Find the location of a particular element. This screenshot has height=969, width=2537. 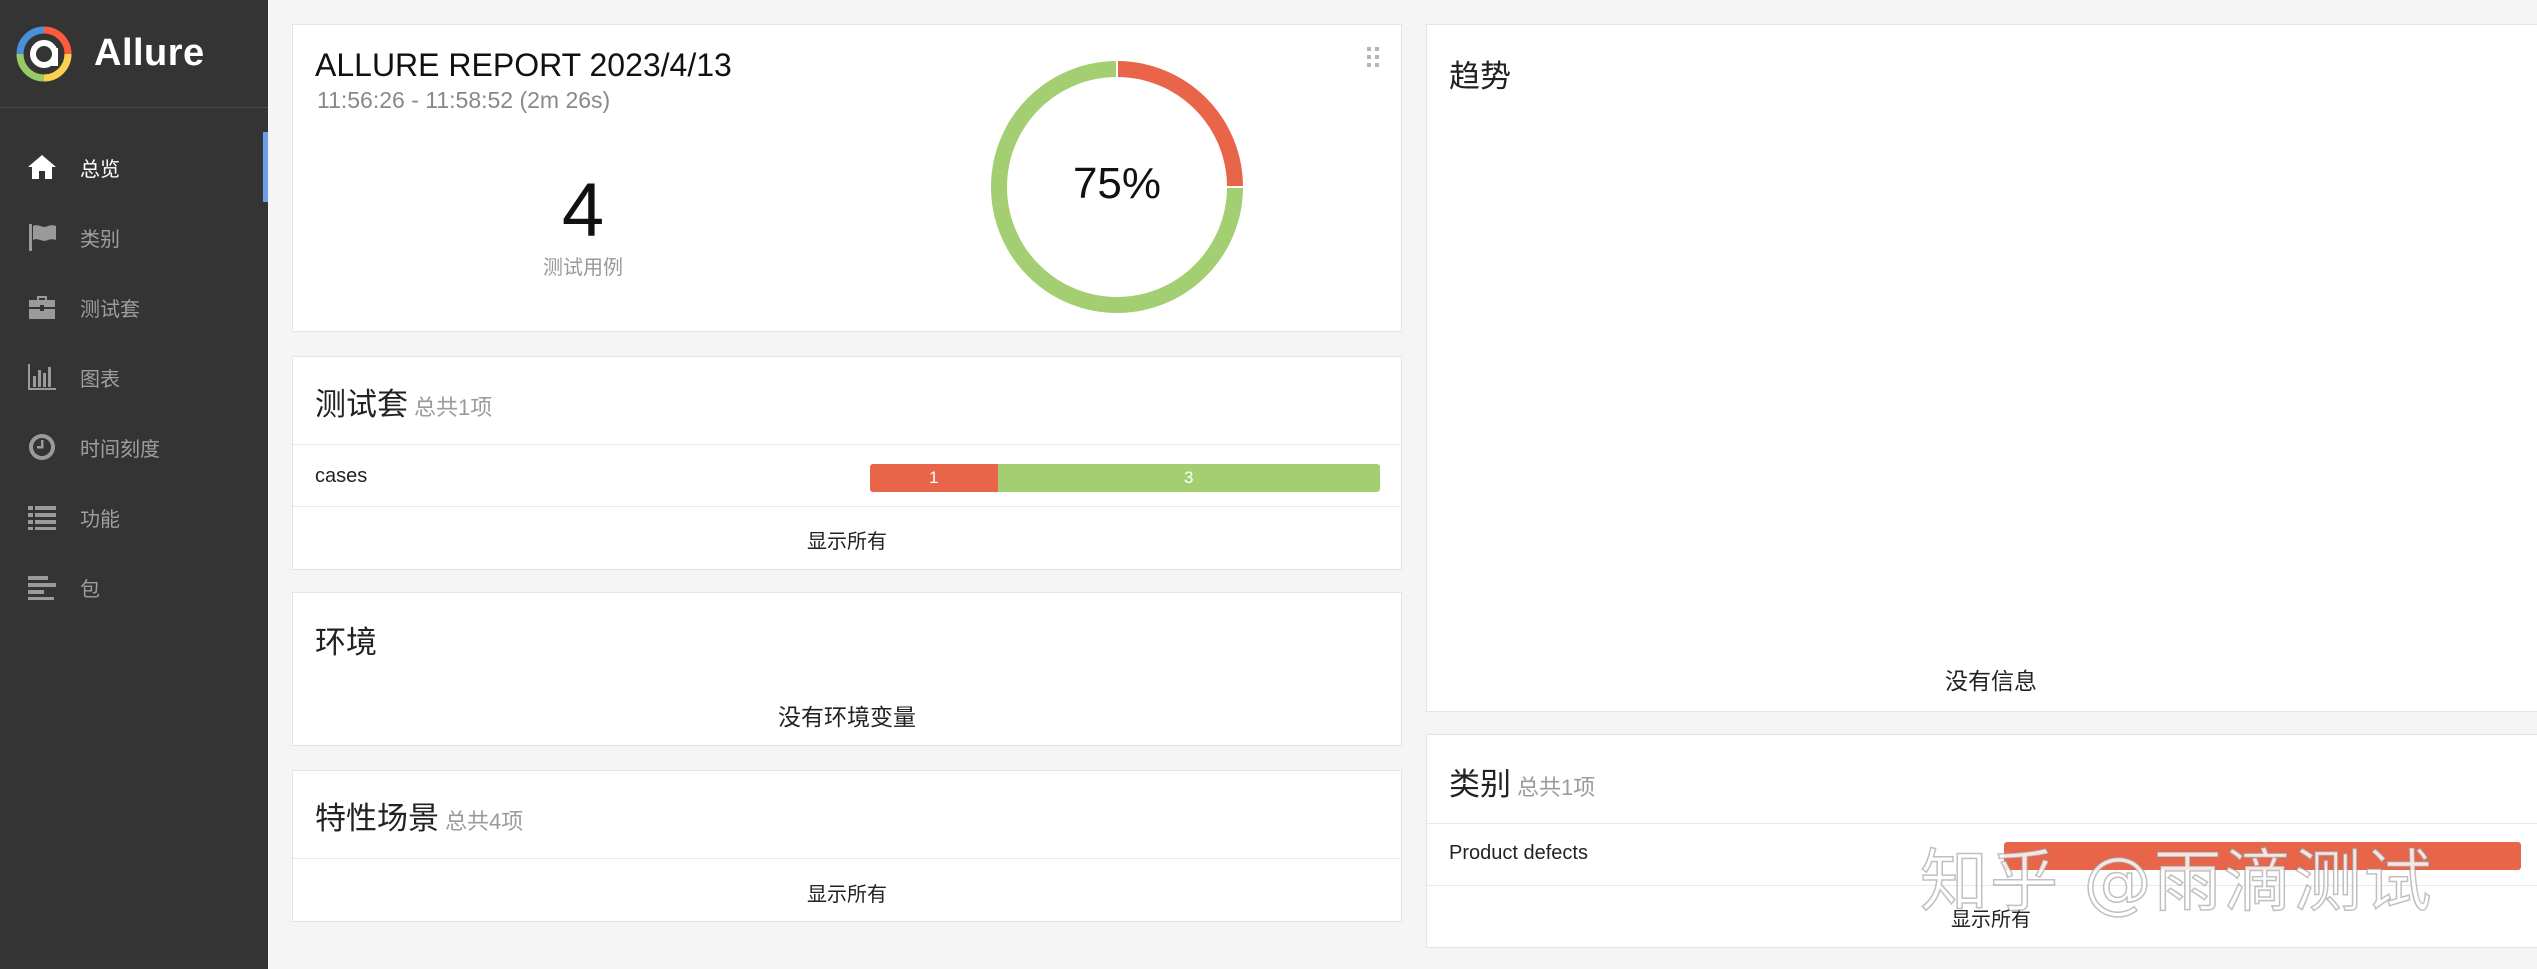

sidebar-item-packages: 包 is located at coordinates (134, 587).